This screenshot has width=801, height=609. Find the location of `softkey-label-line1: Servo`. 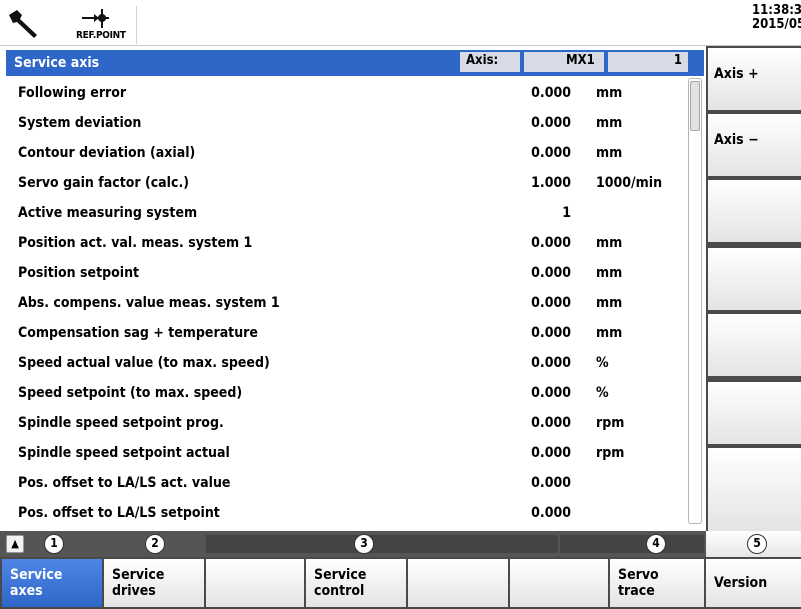

softkey-label-line1: Servo is located at coordinates (638, 575).